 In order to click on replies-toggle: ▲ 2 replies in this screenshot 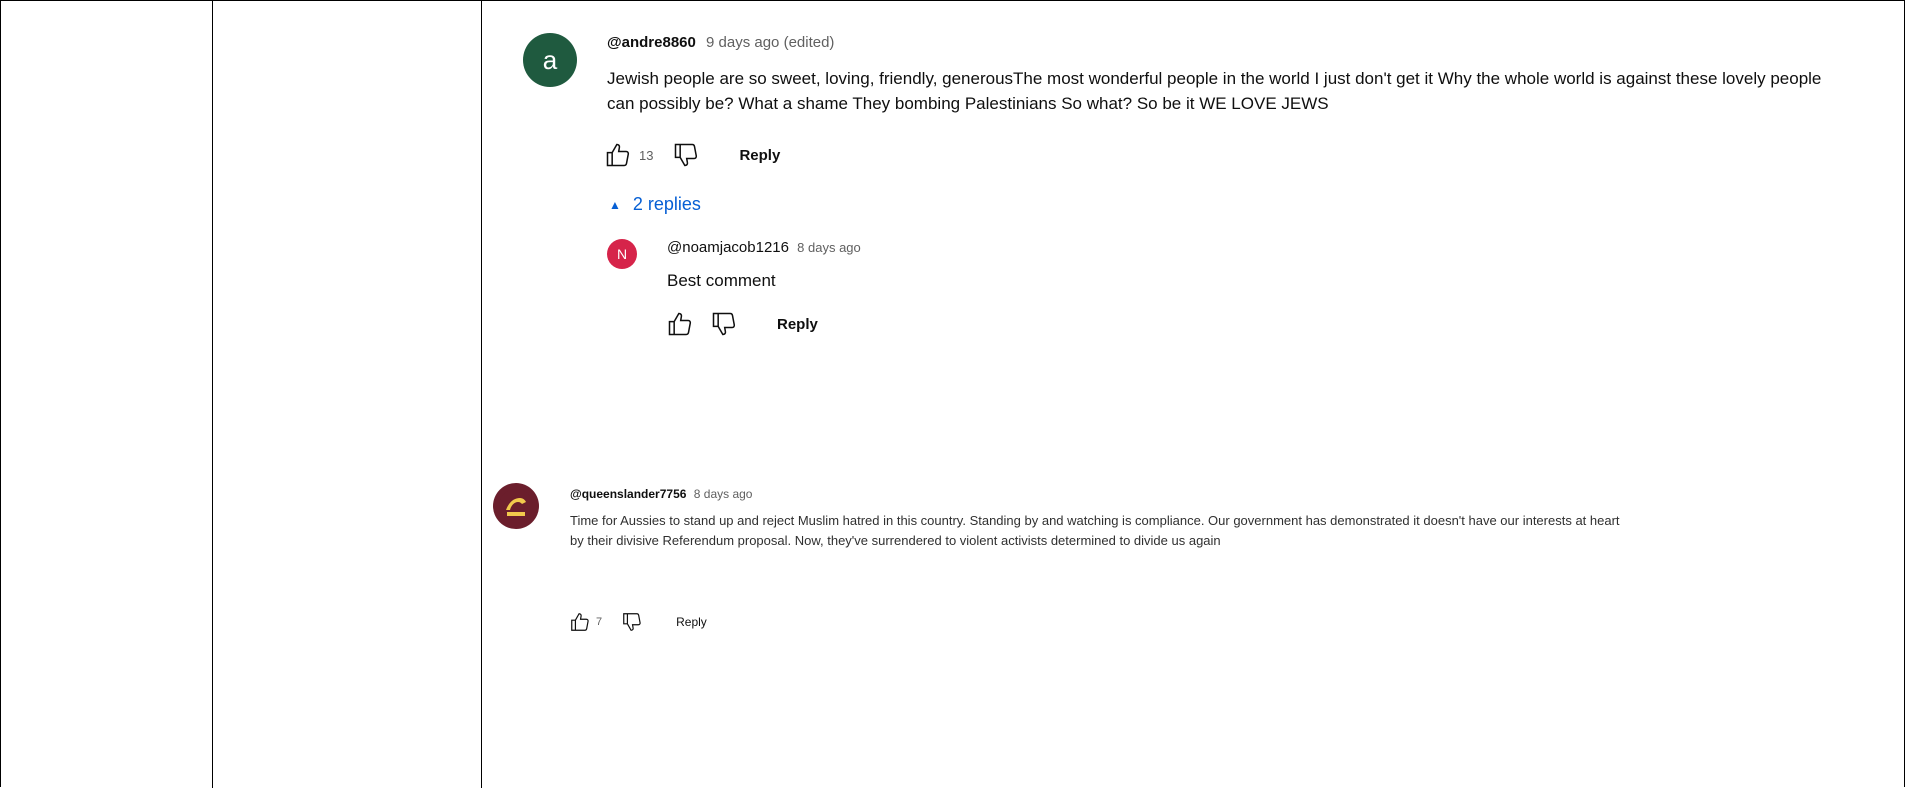, I will do `click(655, 204)`.